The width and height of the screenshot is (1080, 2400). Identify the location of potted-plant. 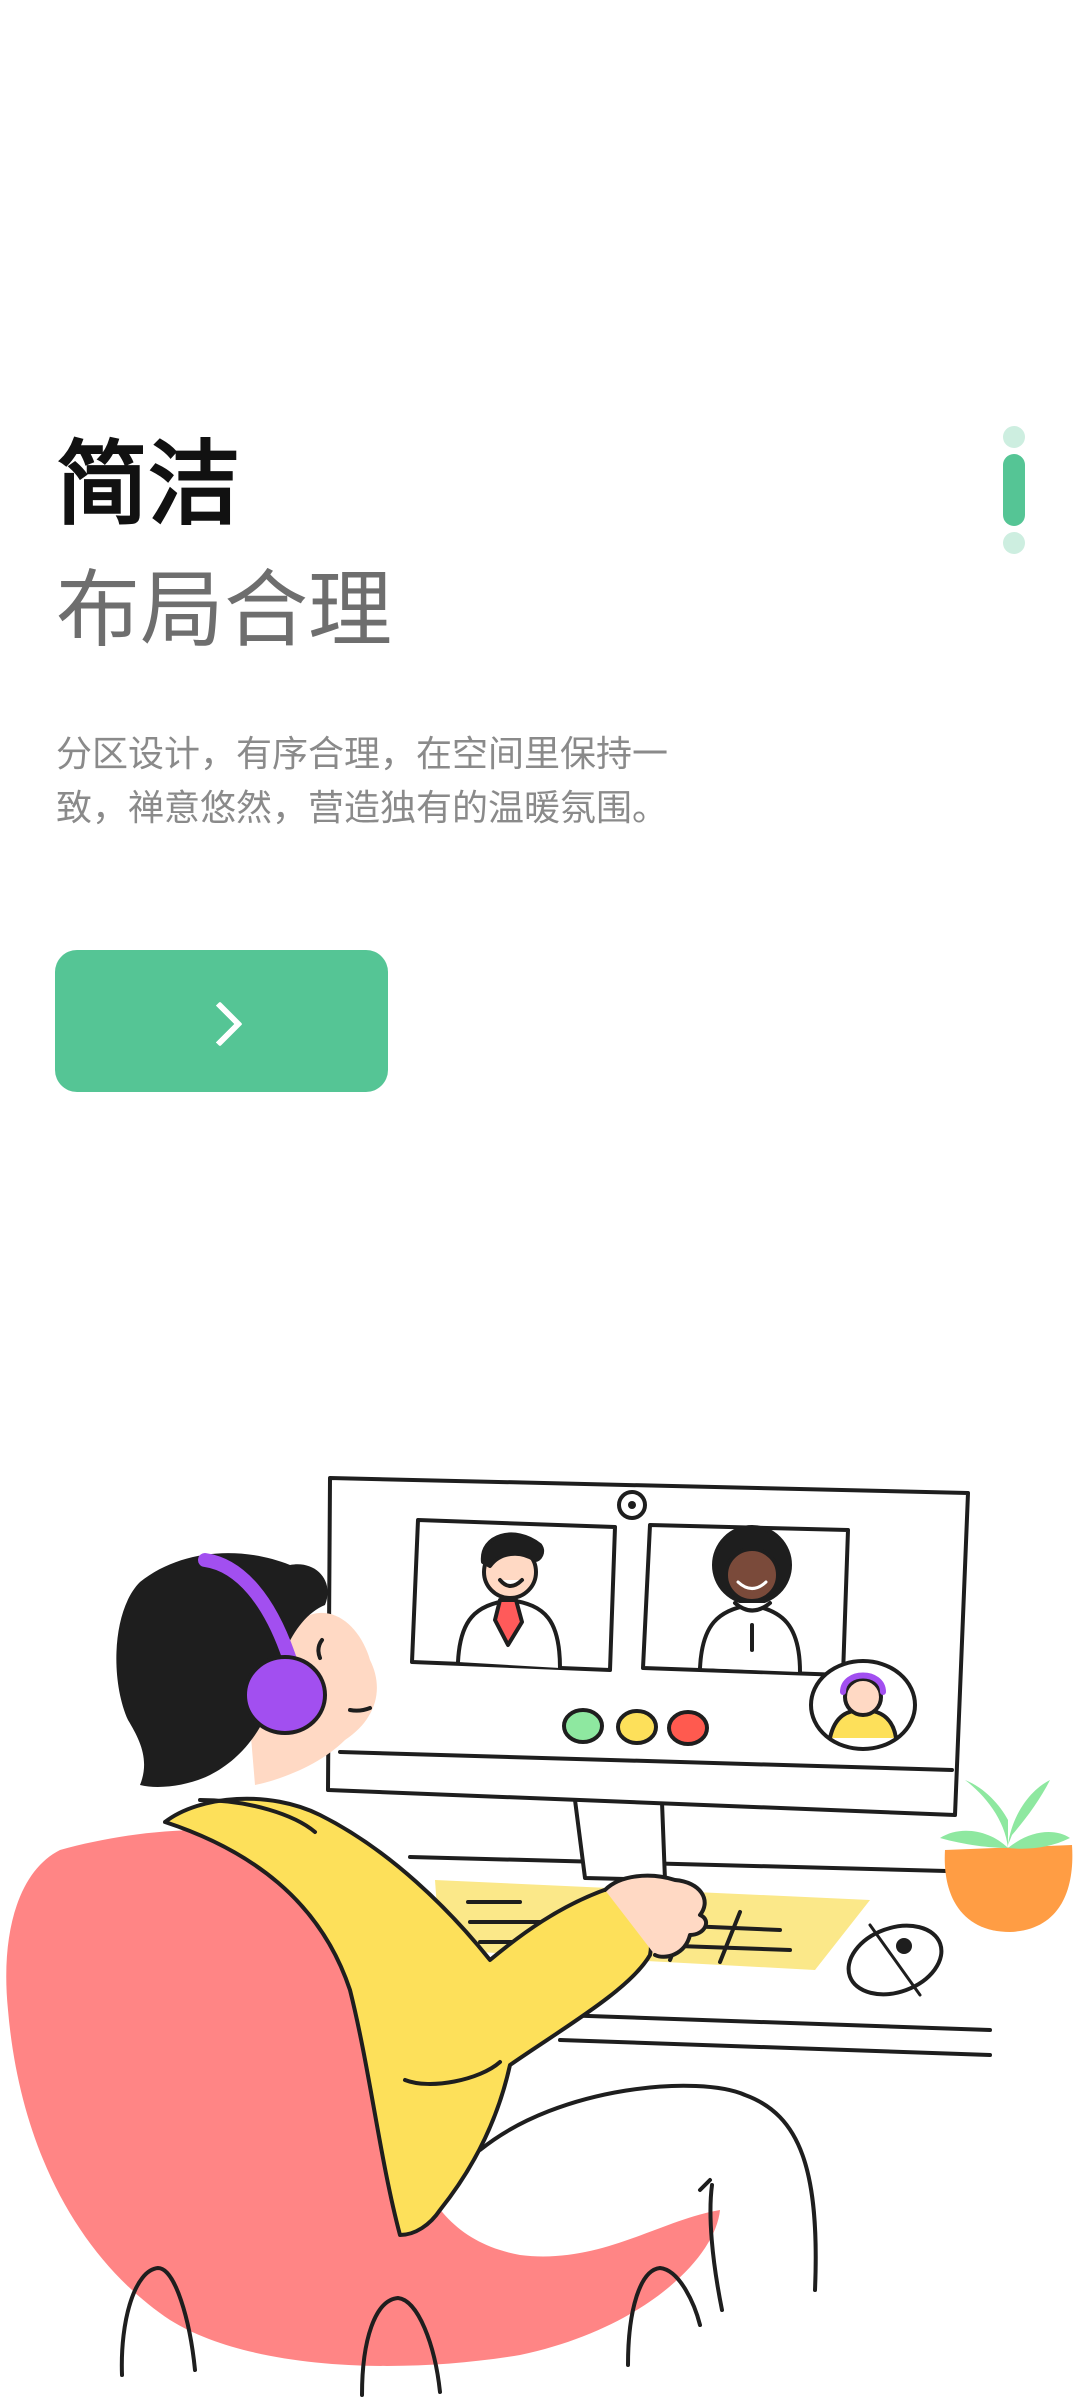
(1006, 1856).